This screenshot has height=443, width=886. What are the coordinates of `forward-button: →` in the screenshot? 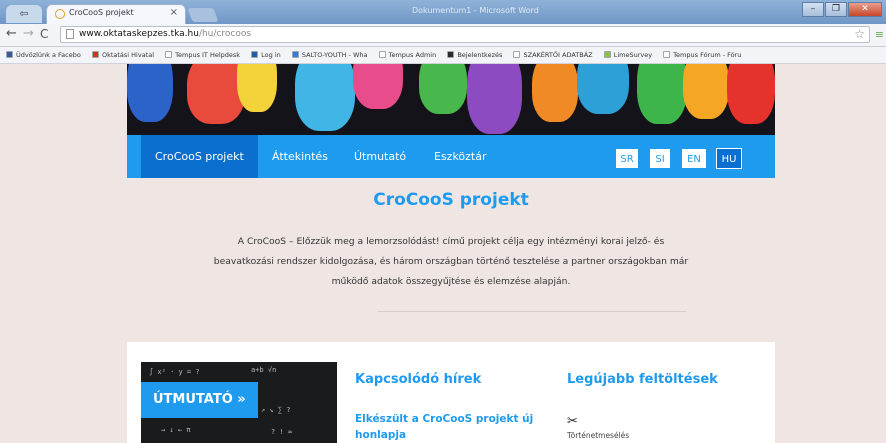 It's located at (28, 34).